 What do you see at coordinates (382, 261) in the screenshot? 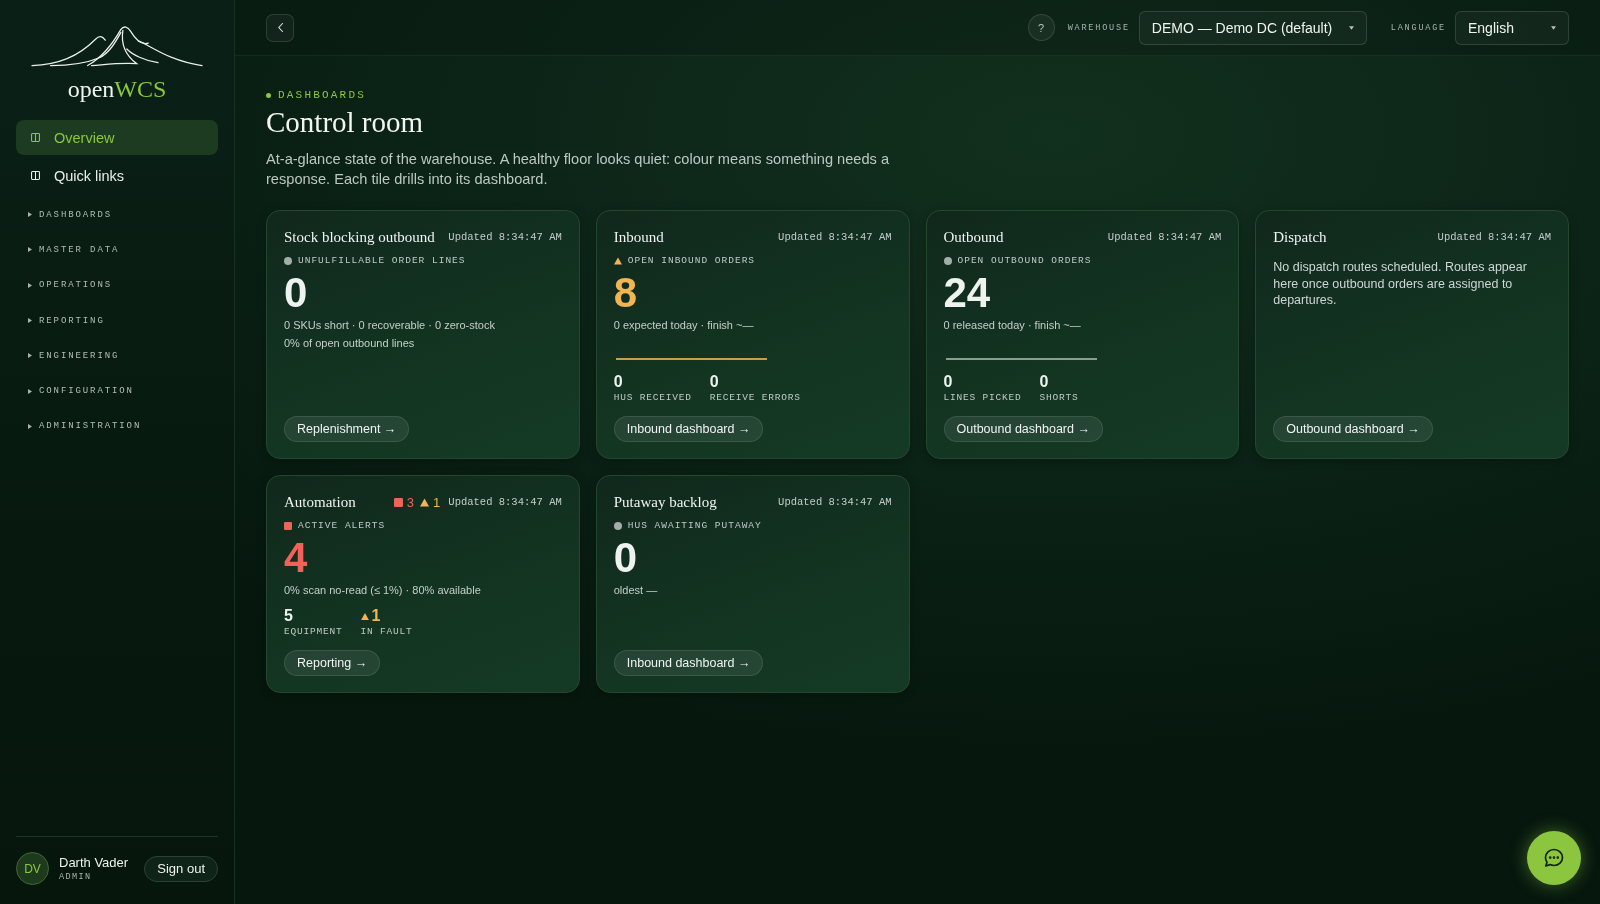
I see `metric-label: UNFULFILLABLE ORDER LINES` at bounding box center [382, 261].